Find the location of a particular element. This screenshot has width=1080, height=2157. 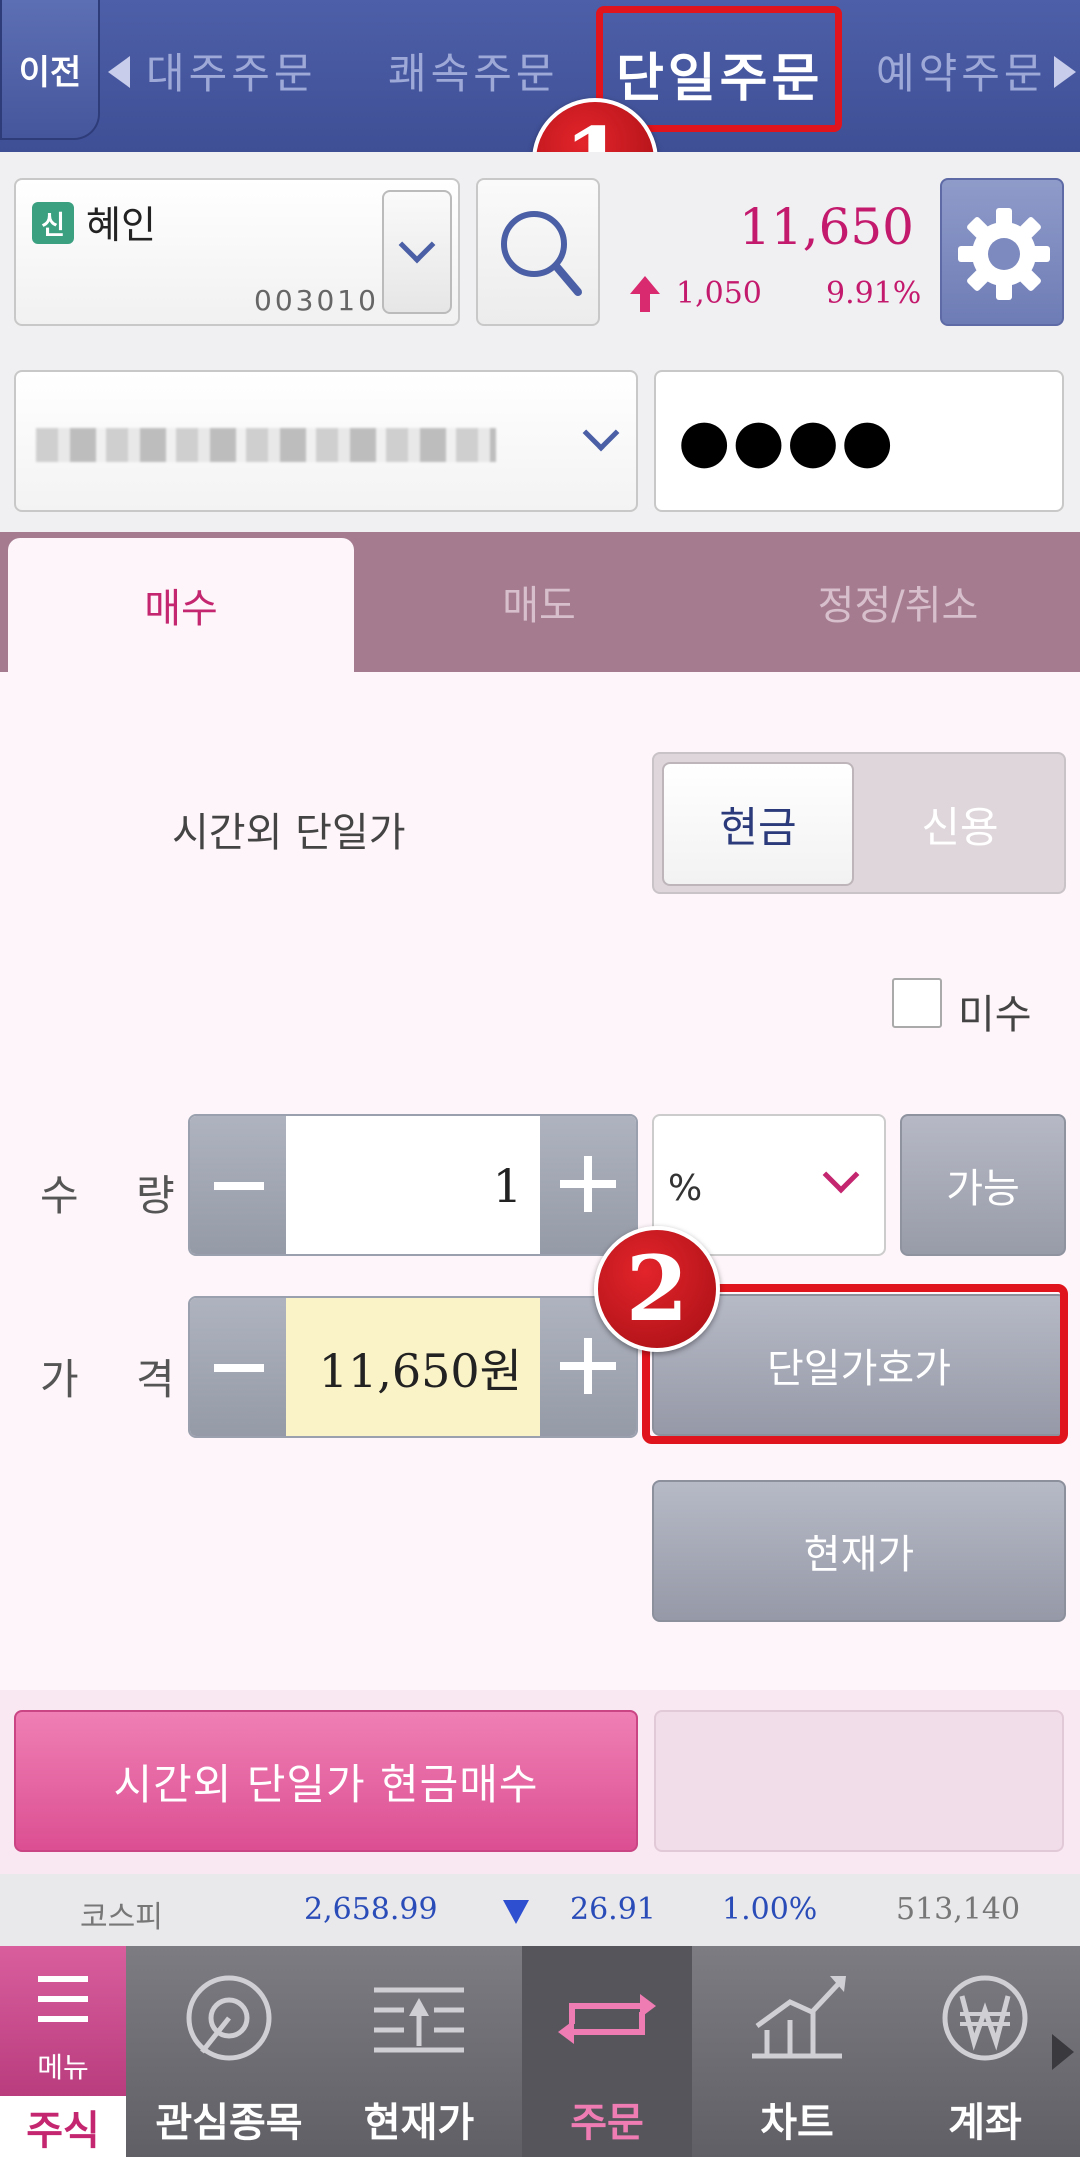

stock-dropdown-button is located at coordinates (417, 252).